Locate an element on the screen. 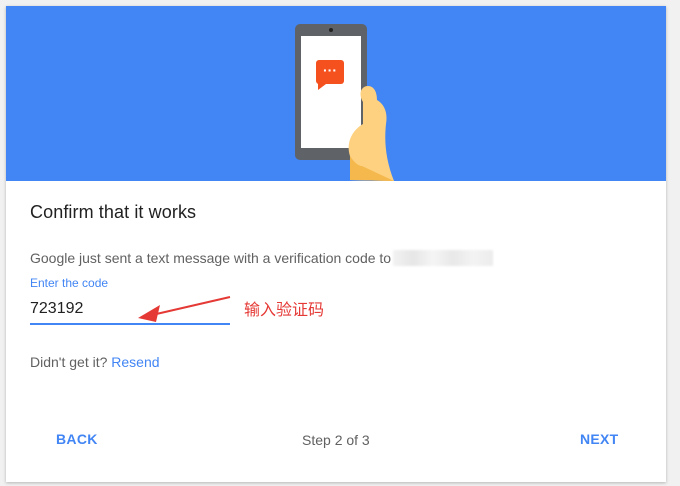 Image resolution: width=680 pixels, height=486 pixels. code-field-label: Enter the code is located at coordinates (69, 283).